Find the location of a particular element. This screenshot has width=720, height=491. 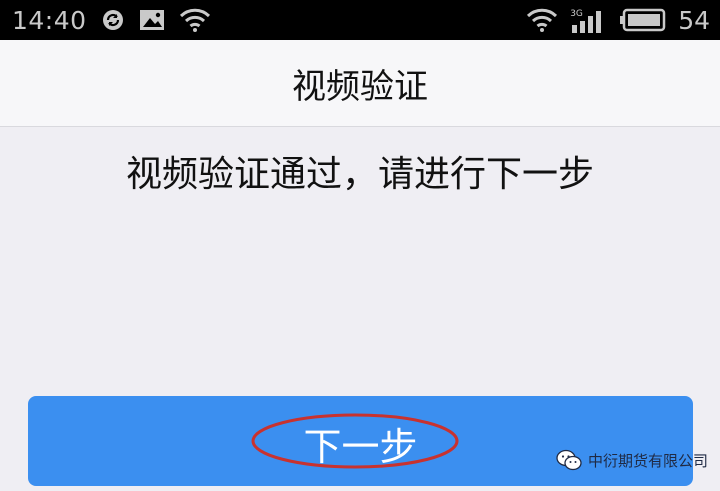

wechat-icon is located at coordinates (569, 460).